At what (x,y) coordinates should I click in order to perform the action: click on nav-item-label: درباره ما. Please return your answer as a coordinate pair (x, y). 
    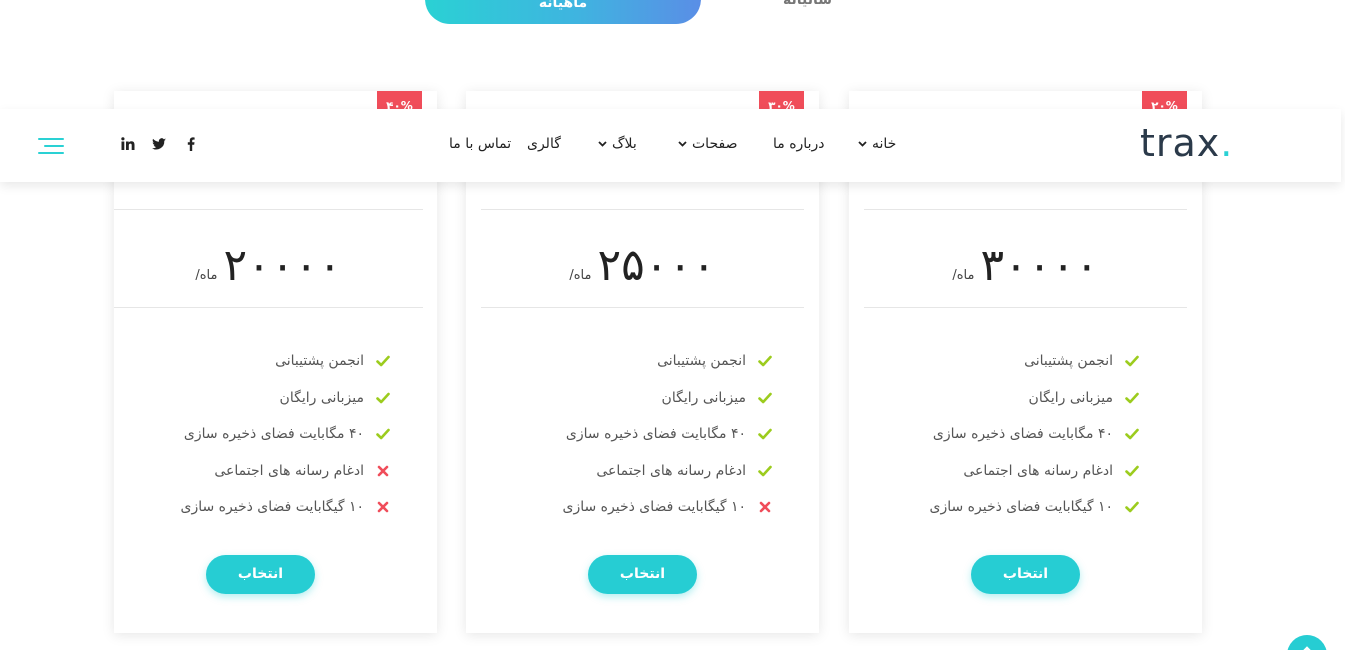
    Looking at the image, I should click on (799, 144).